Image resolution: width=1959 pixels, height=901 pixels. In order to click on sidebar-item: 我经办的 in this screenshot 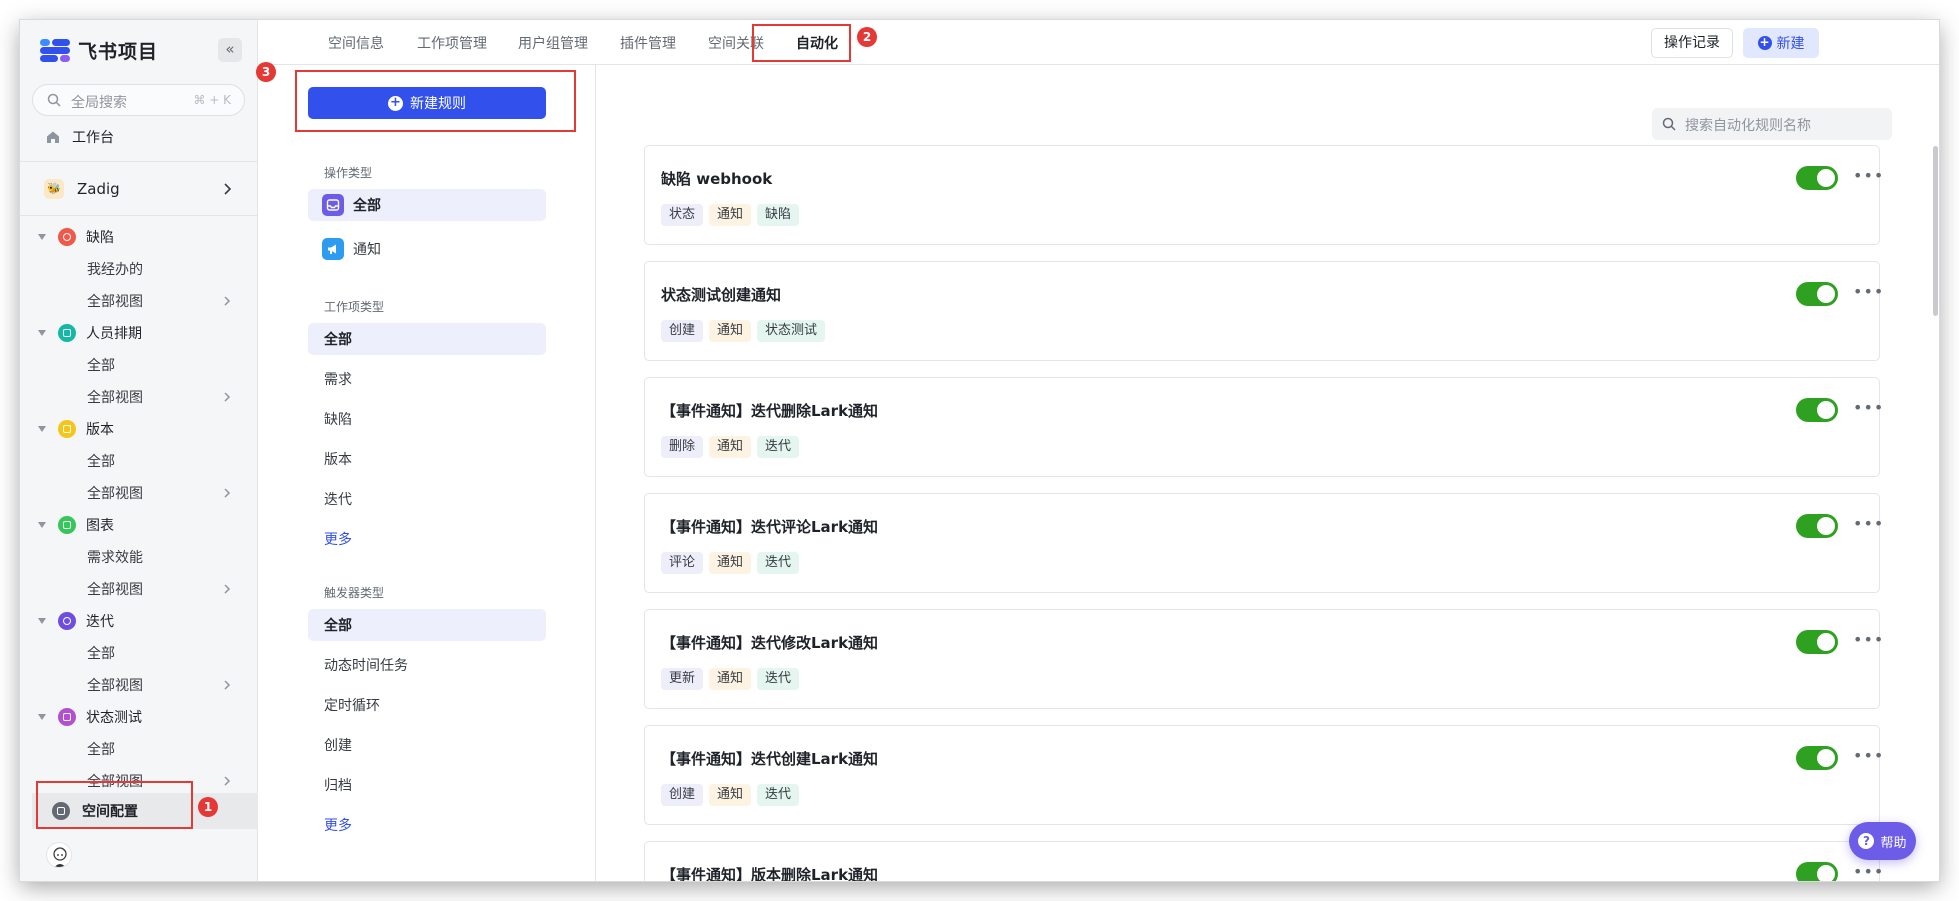, I will do `click(138, 269)`.